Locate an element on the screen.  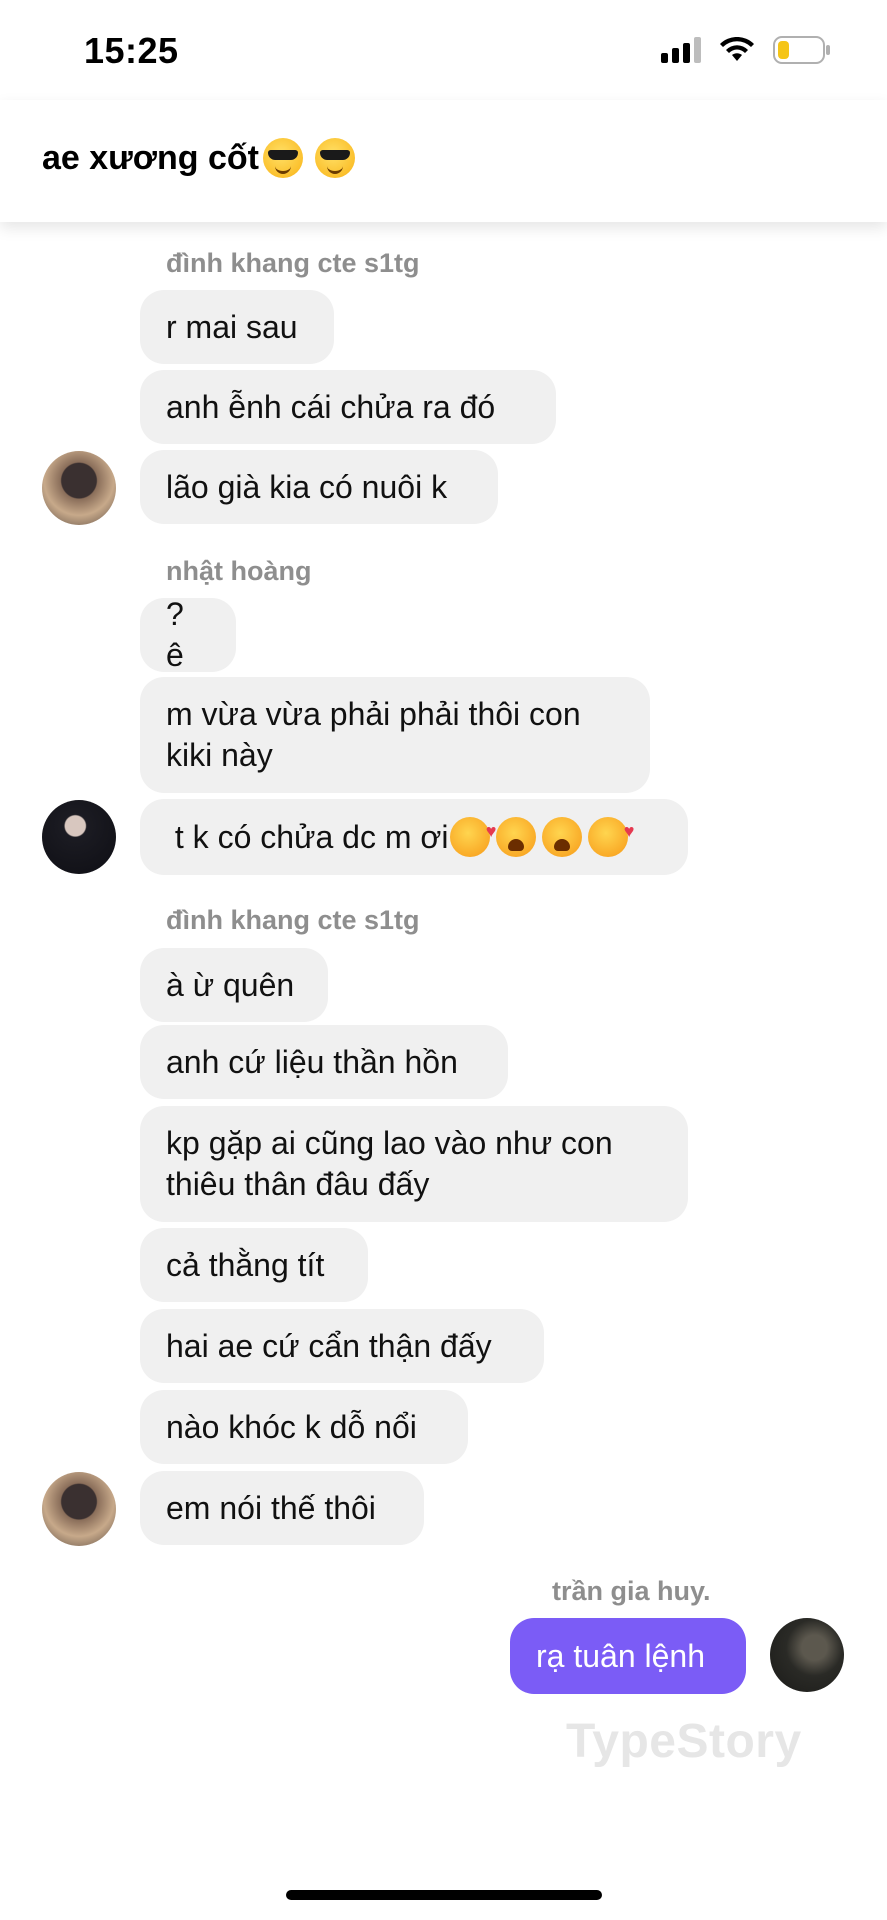
message-bubble: m vừa vừa phải phải thôi con kiki này is located at coordinates (395, 735).